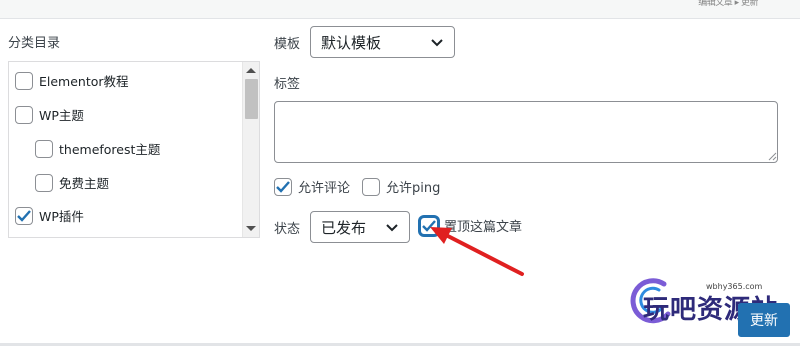 This screenshot has height=346, width=800. I want to click on allow-comments-option: 允许评论, so click(312, 186).